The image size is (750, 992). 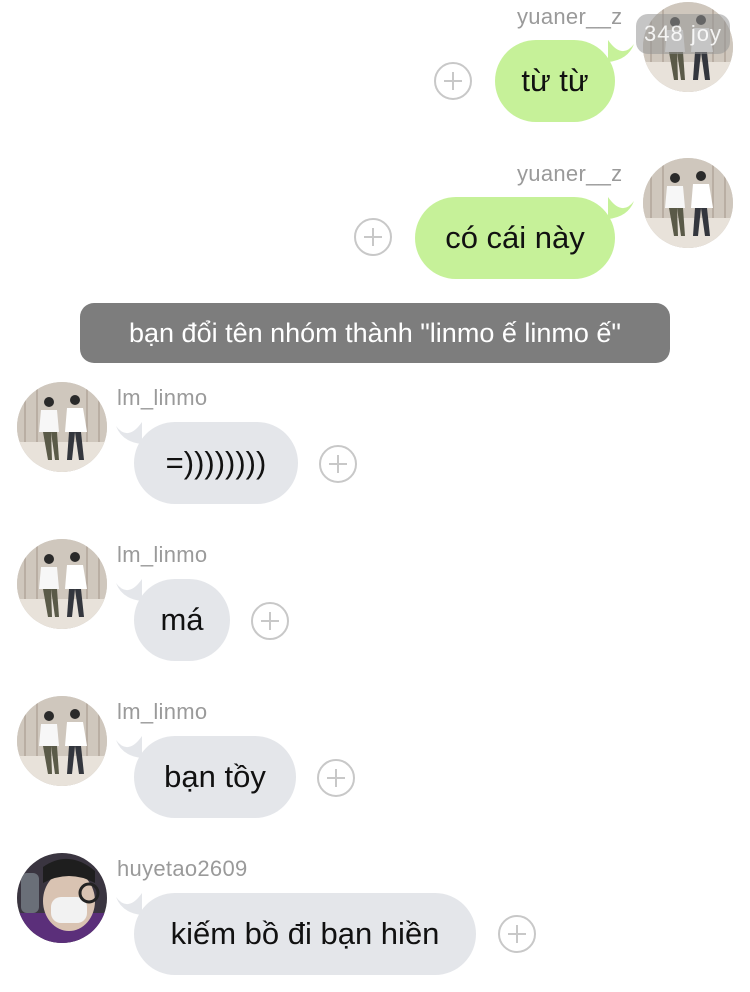 I want to click on system-notice: bạn đổi tên nhóm thành "linmo ế linmo ế", so click(x=375, y=333).